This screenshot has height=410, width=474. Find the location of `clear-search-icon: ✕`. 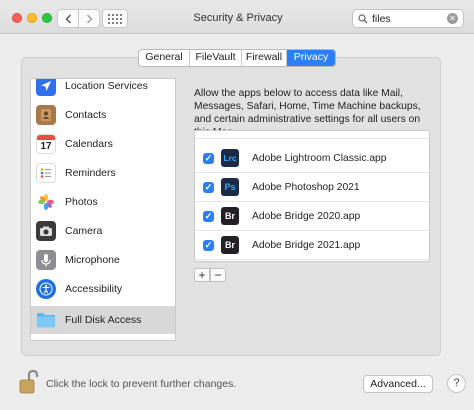

clear-search-icon: ✕ is located at coordinates (452, 18).